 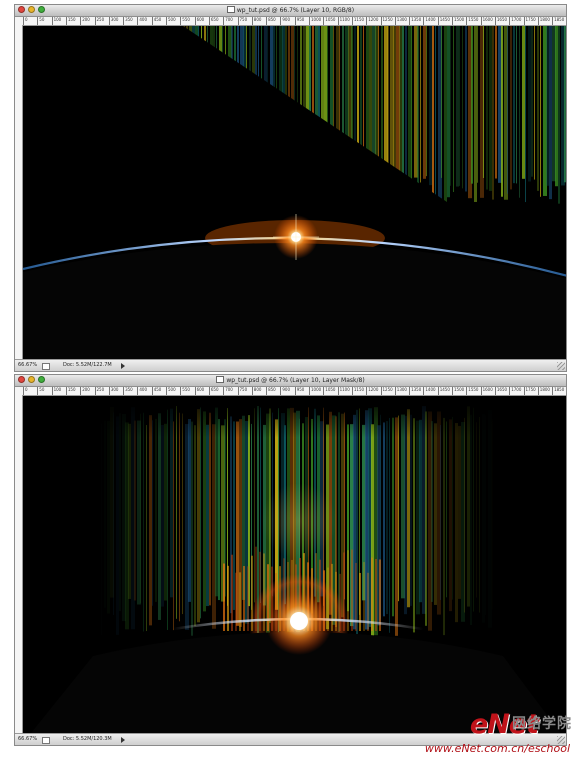 I want to click on window-title-text: wp_tut.psd @ 66.7% (Layer 10, RGB/8), so click(x=295, y=10).